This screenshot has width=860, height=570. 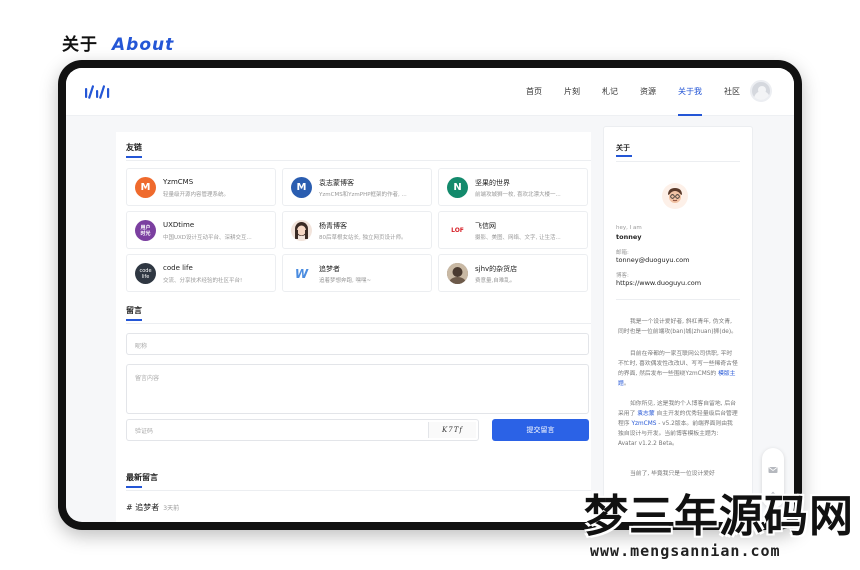 I want to click on captcha-input: 验证码, so click(x=277, y=430).